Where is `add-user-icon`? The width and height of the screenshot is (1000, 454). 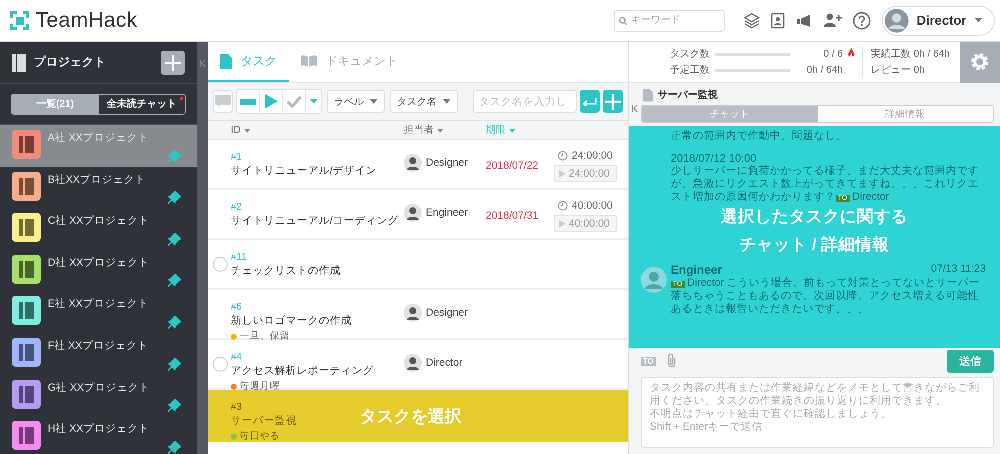
add-user-icon is located at coordinates (833, 20).